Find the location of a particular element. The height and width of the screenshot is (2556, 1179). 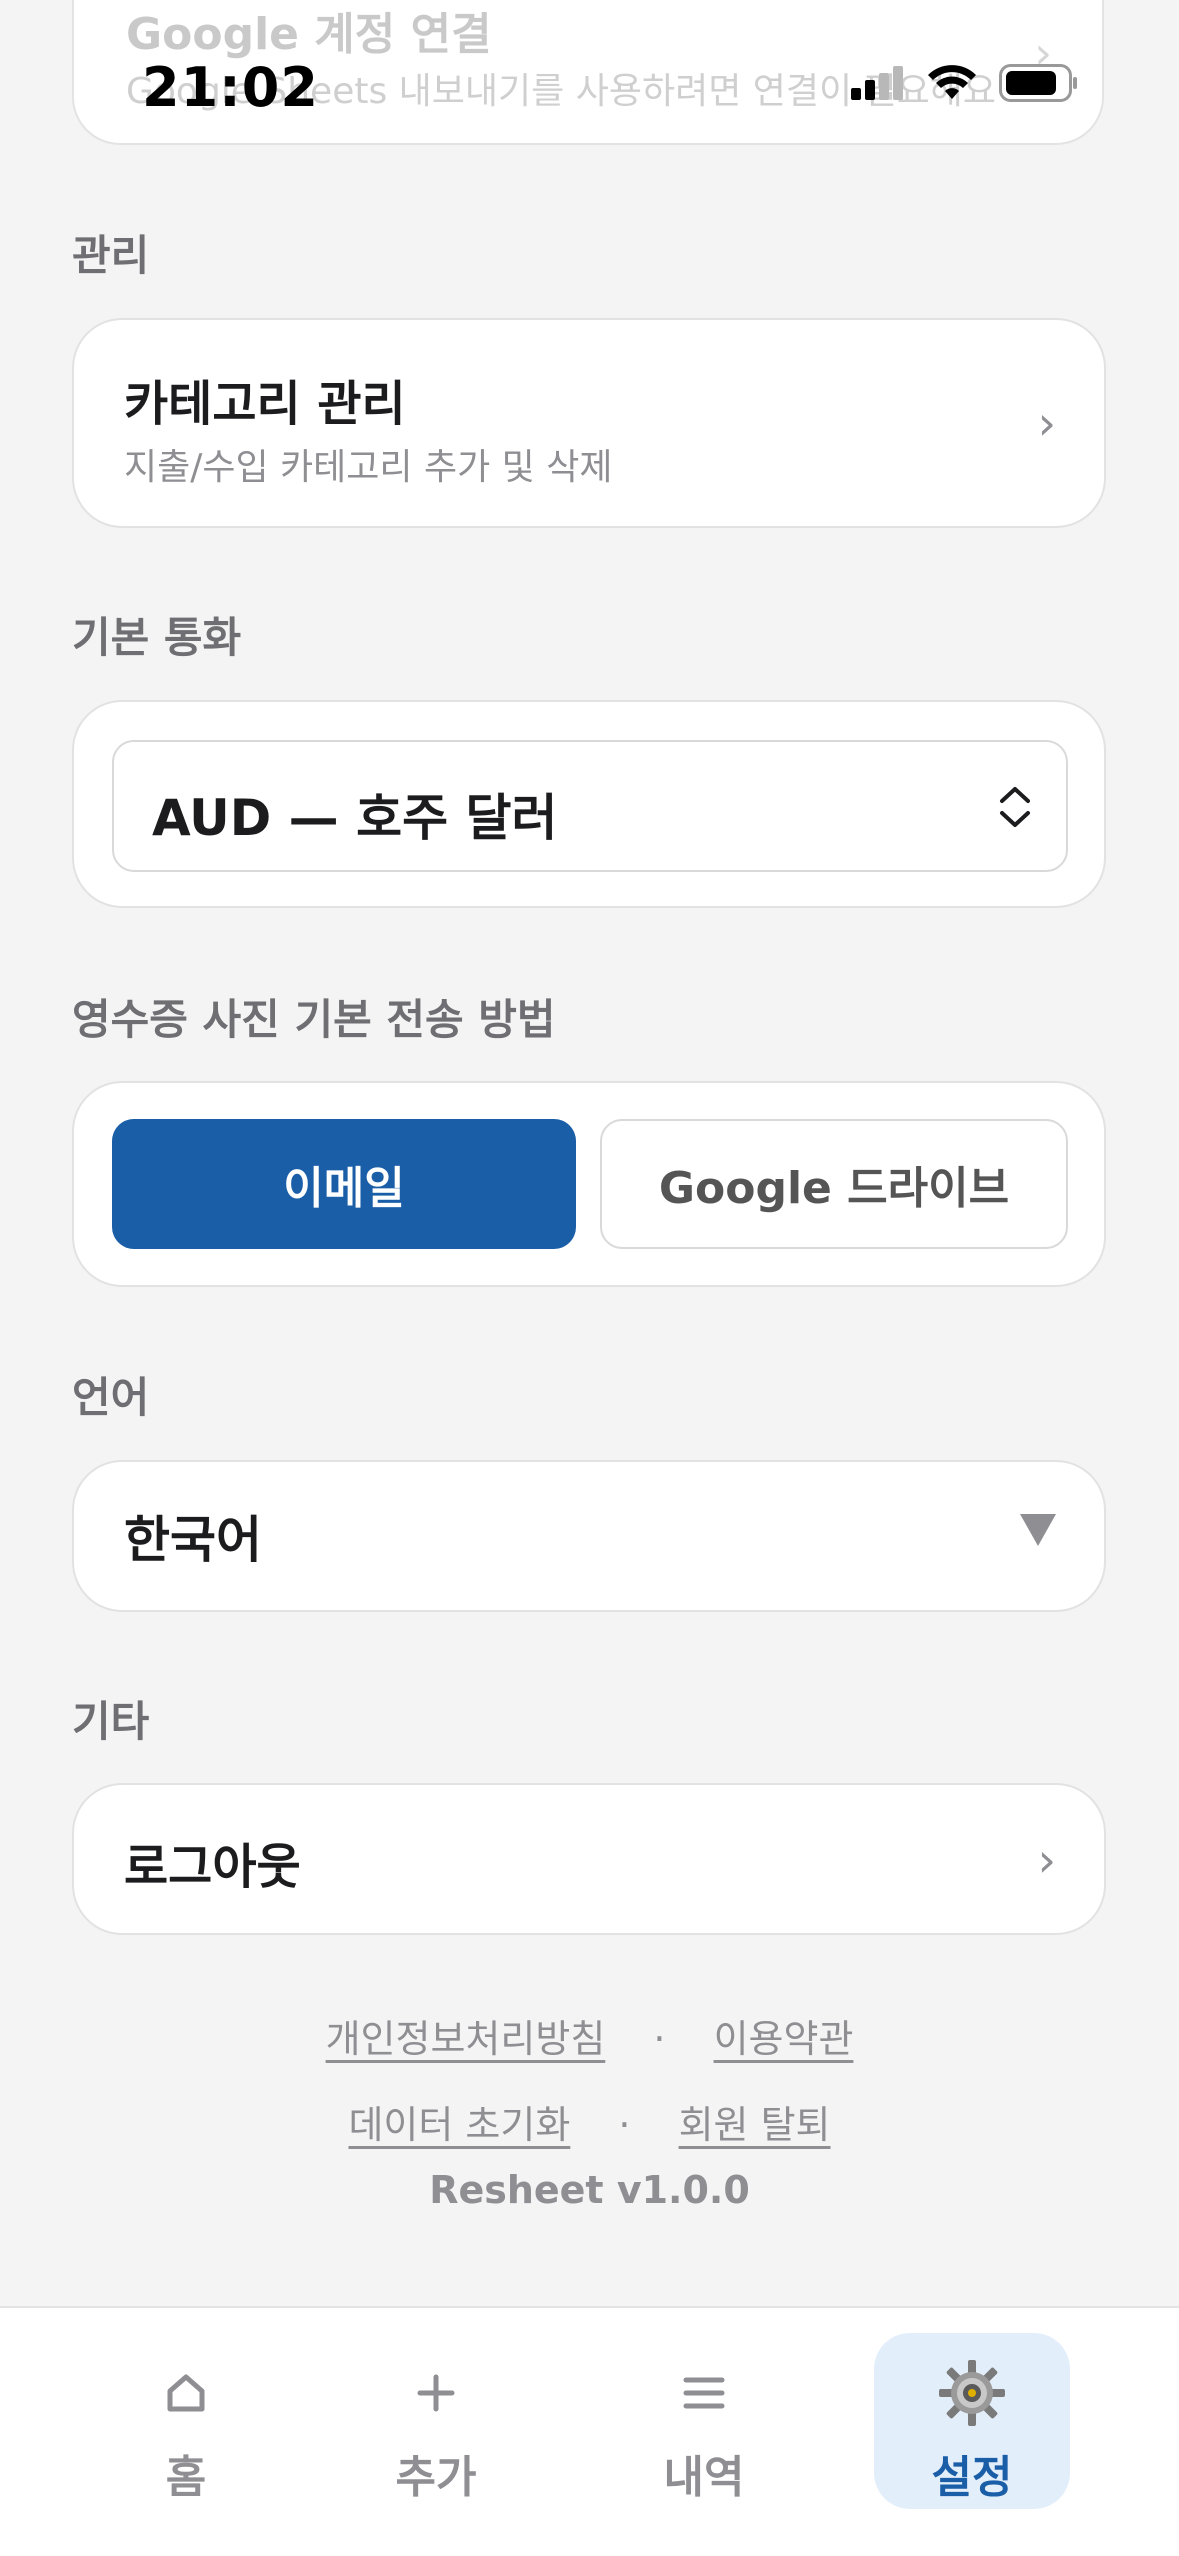

battery-icon is located at coordinates (1038, 83).